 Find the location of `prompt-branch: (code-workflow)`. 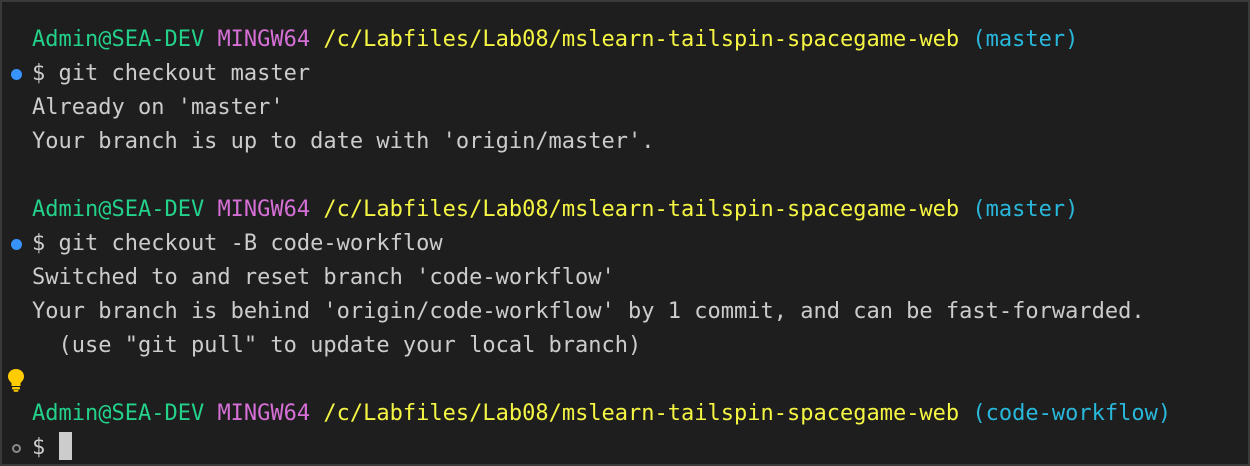

prompt-branch: (code-workflow) is located at coordinates (1072, 413).